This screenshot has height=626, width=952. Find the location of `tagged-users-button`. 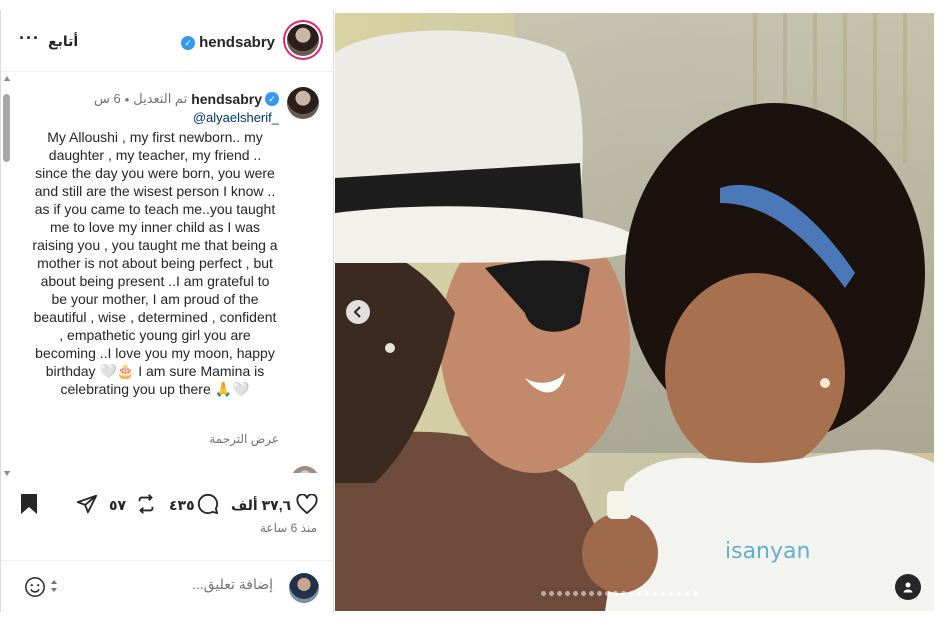

tagged-users-button is located at coordinates (908, 587).